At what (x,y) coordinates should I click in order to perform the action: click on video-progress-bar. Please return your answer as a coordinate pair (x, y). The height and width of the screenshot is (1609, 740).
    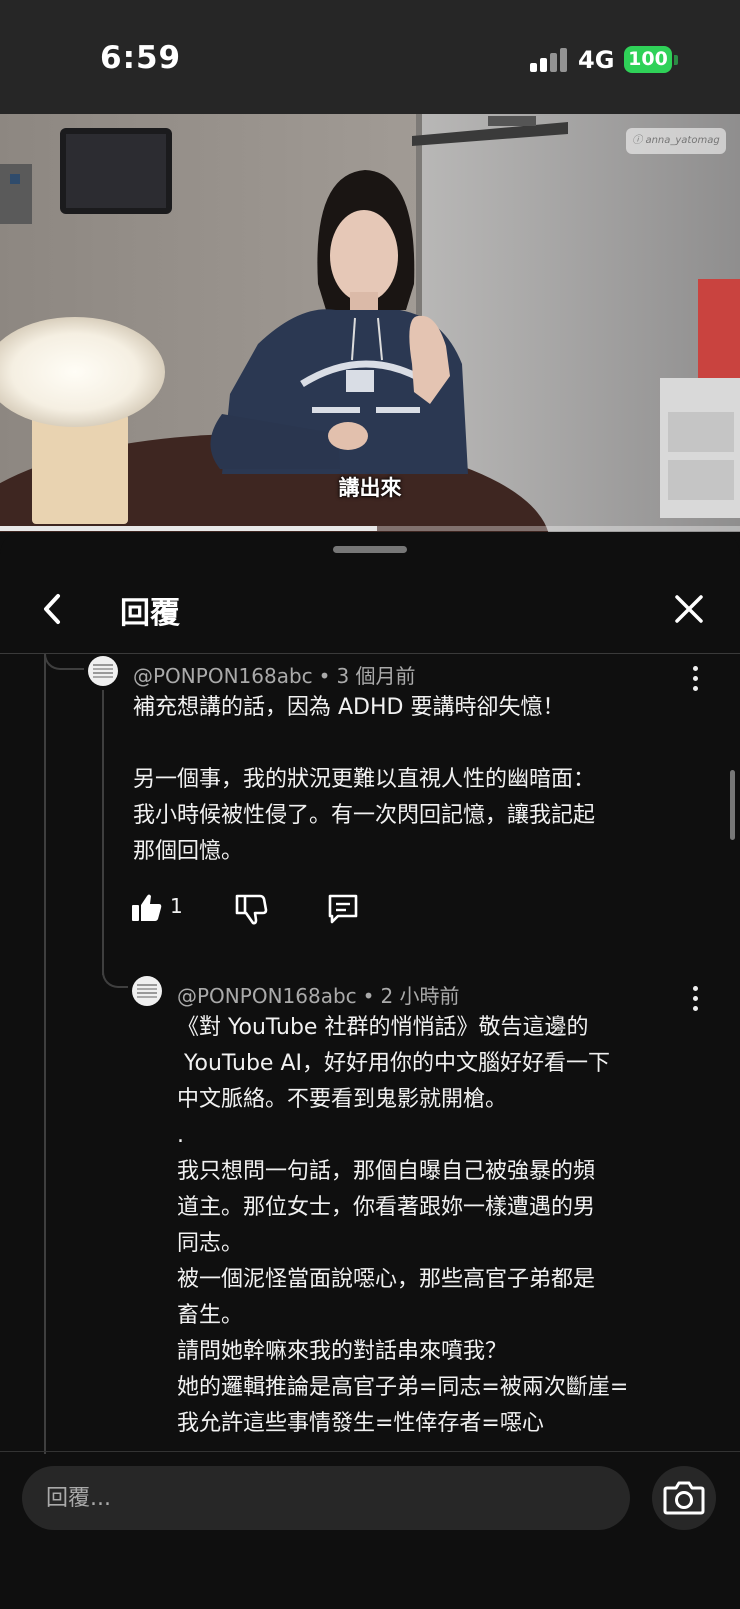
    Looking at the image, I should click on (370, 528).